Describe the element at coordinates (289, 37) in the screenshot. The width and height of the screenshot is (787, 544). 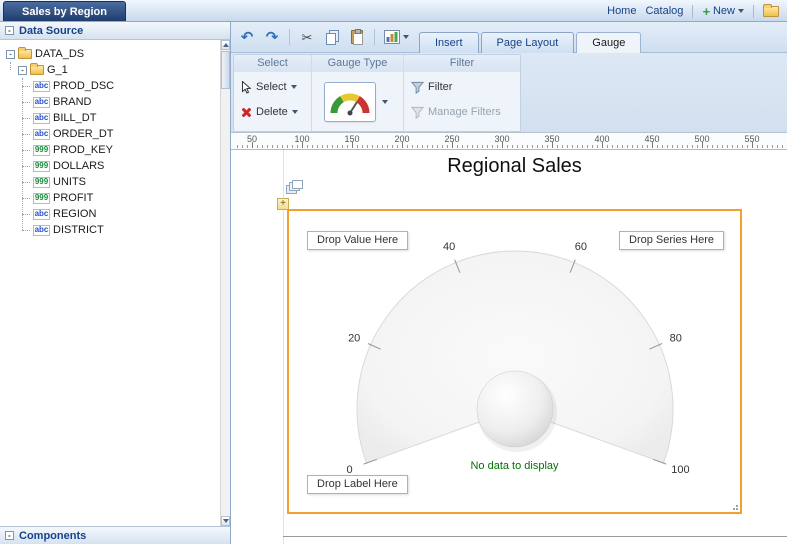
I see `separator` at that location.